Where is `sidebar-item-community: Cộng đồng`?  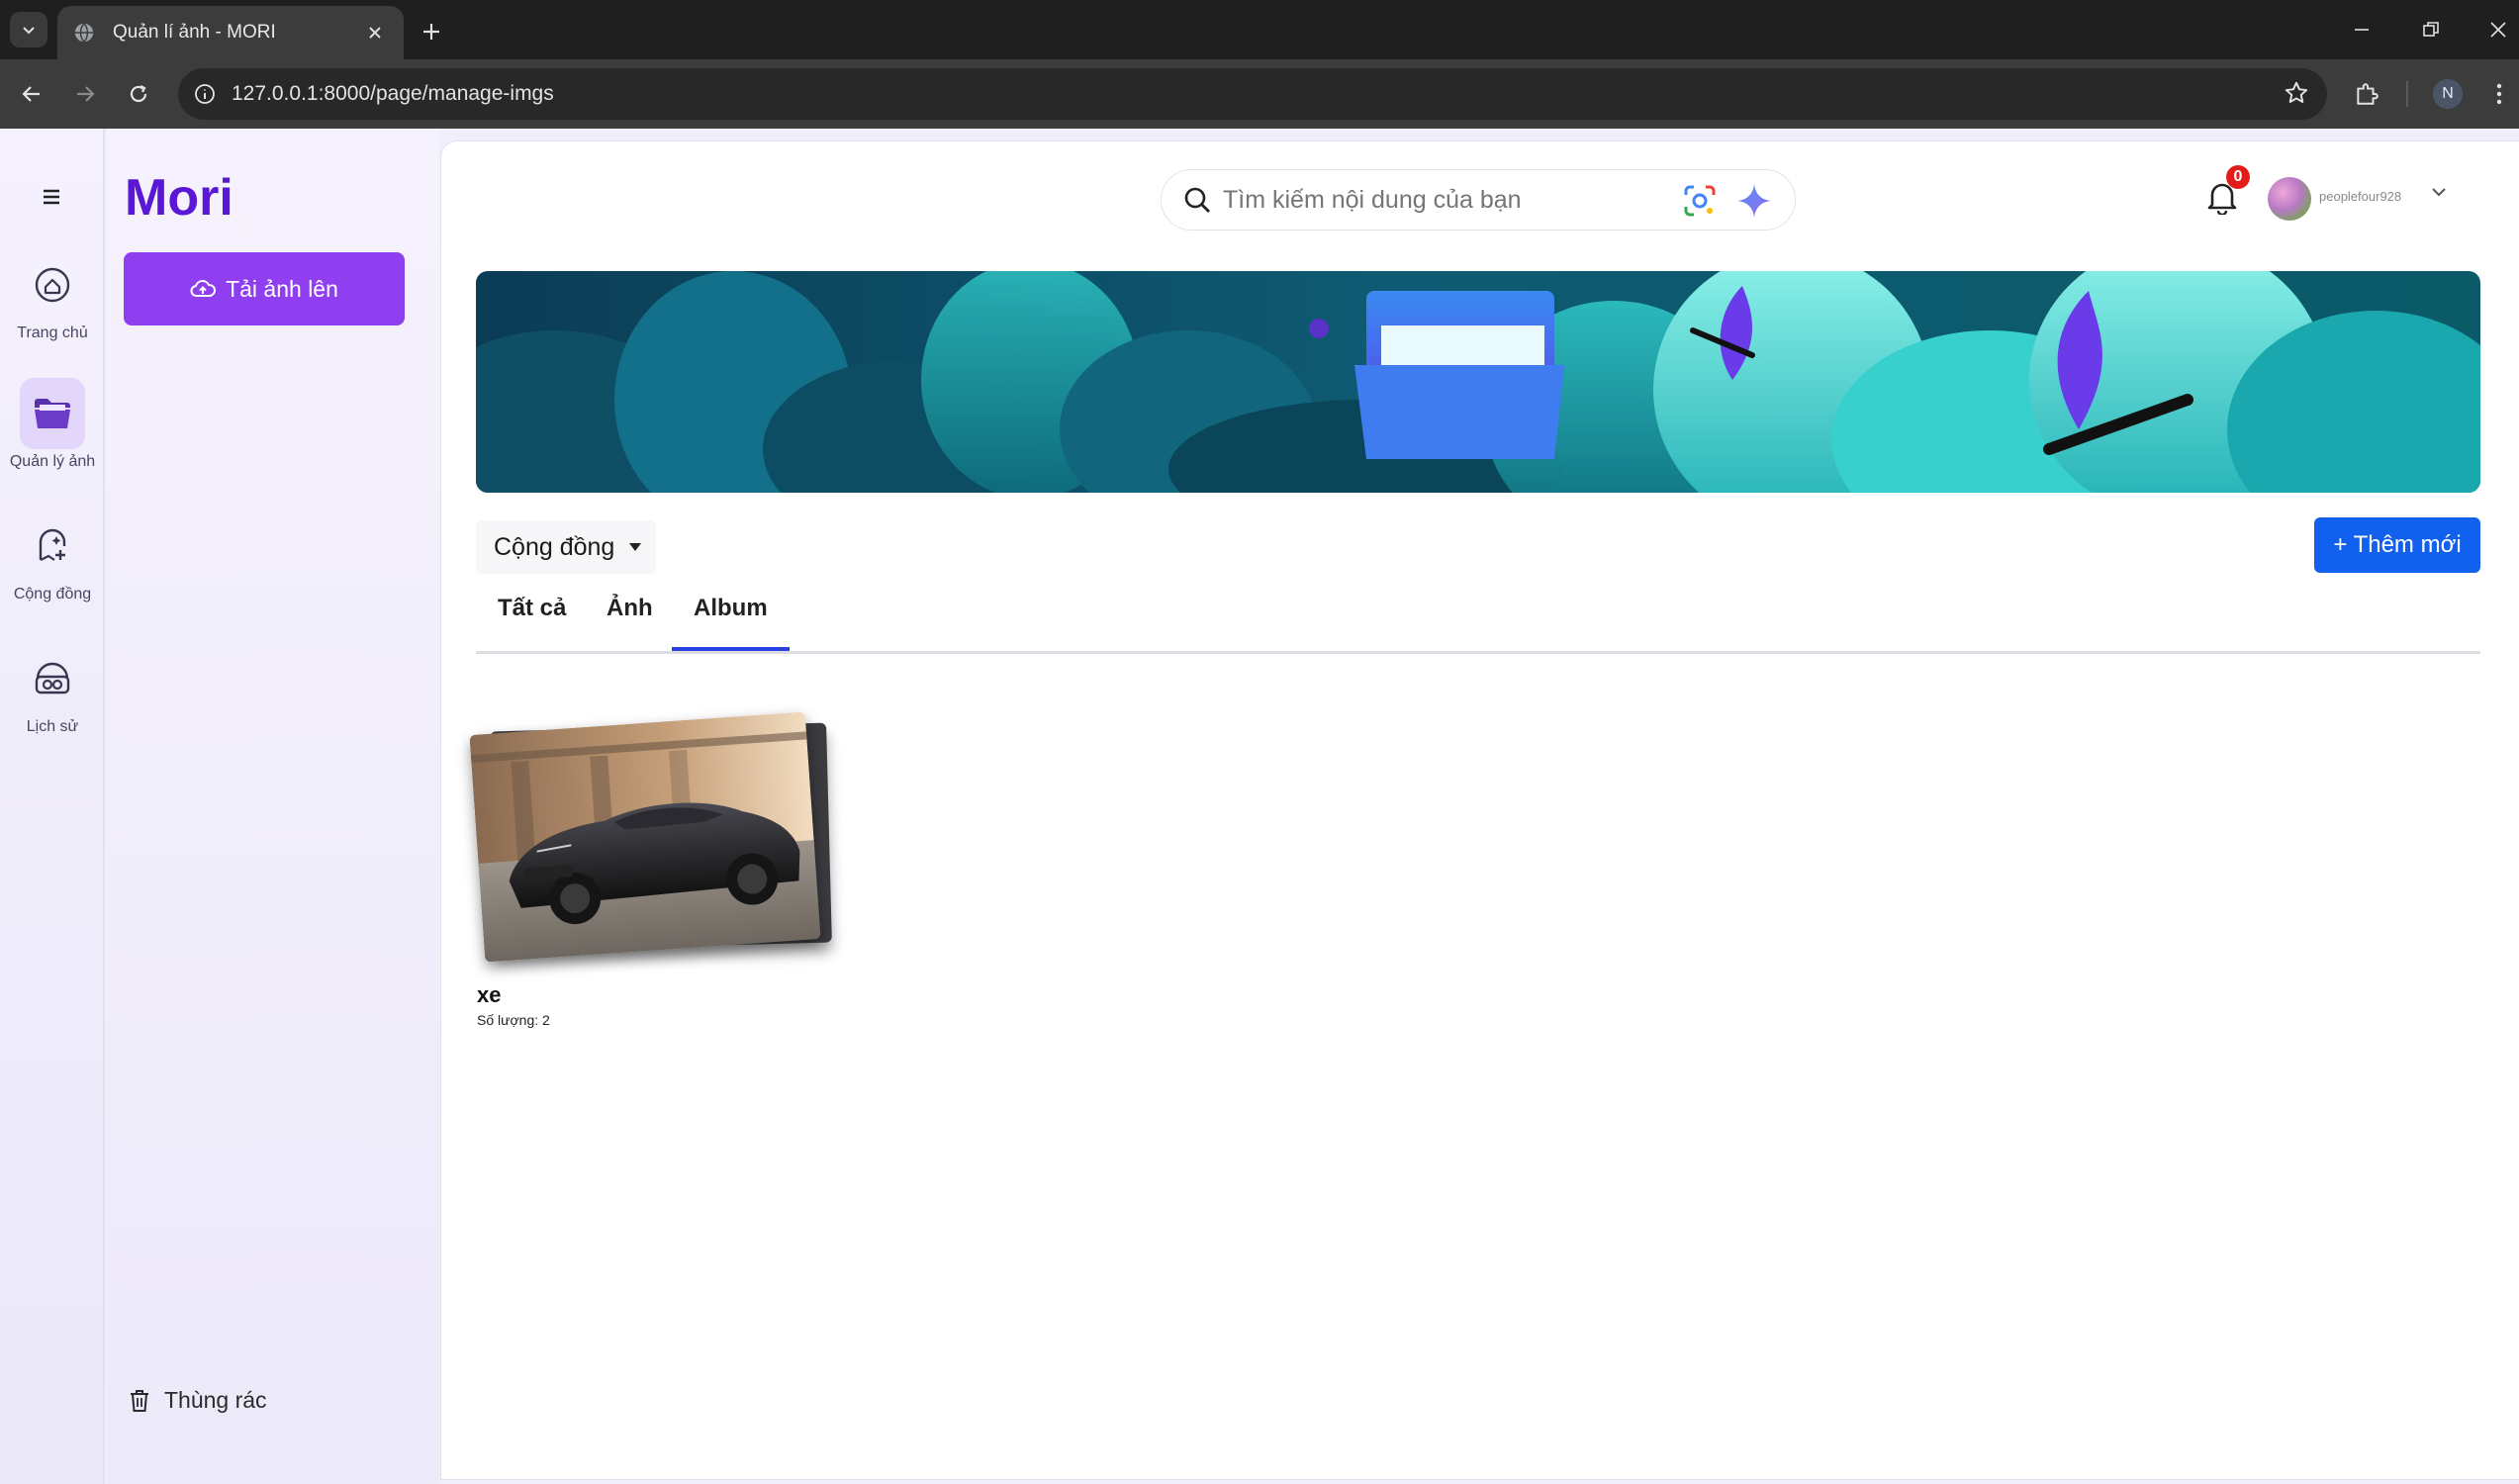
sidebar-item-community: Cộng đồng is located at coordinates (52, 556).